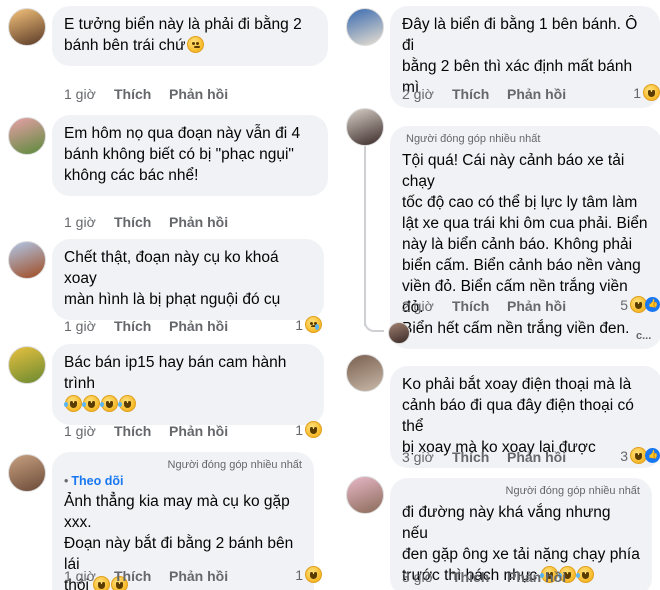 The image size is (660, 590). I want to click on thinking-emoji-icon, so click(195, 44).